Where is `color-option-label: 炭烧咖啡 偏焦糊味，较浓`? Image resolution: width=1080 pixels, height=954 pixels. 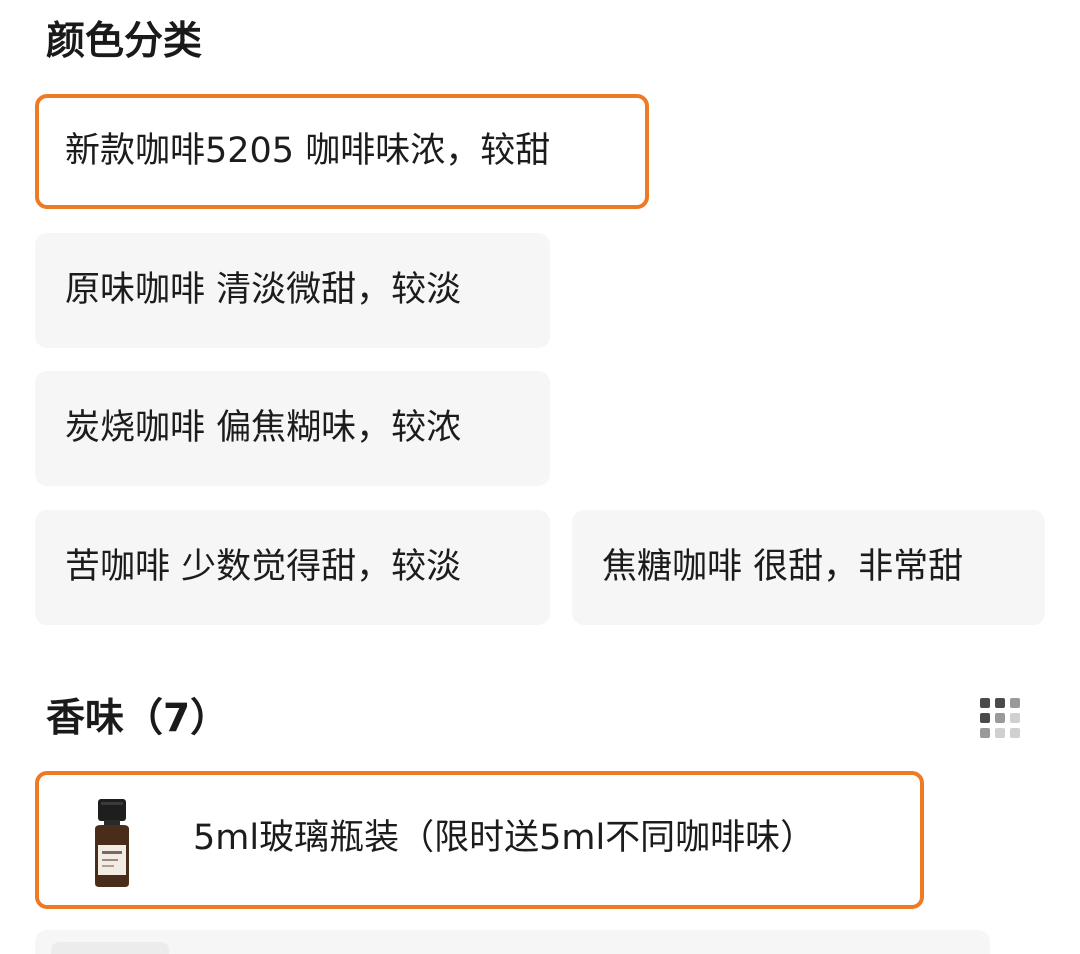
color-option-label: 炭烧咖啡 偏焦糊味，较浓 is located at coordinates (263, 428).